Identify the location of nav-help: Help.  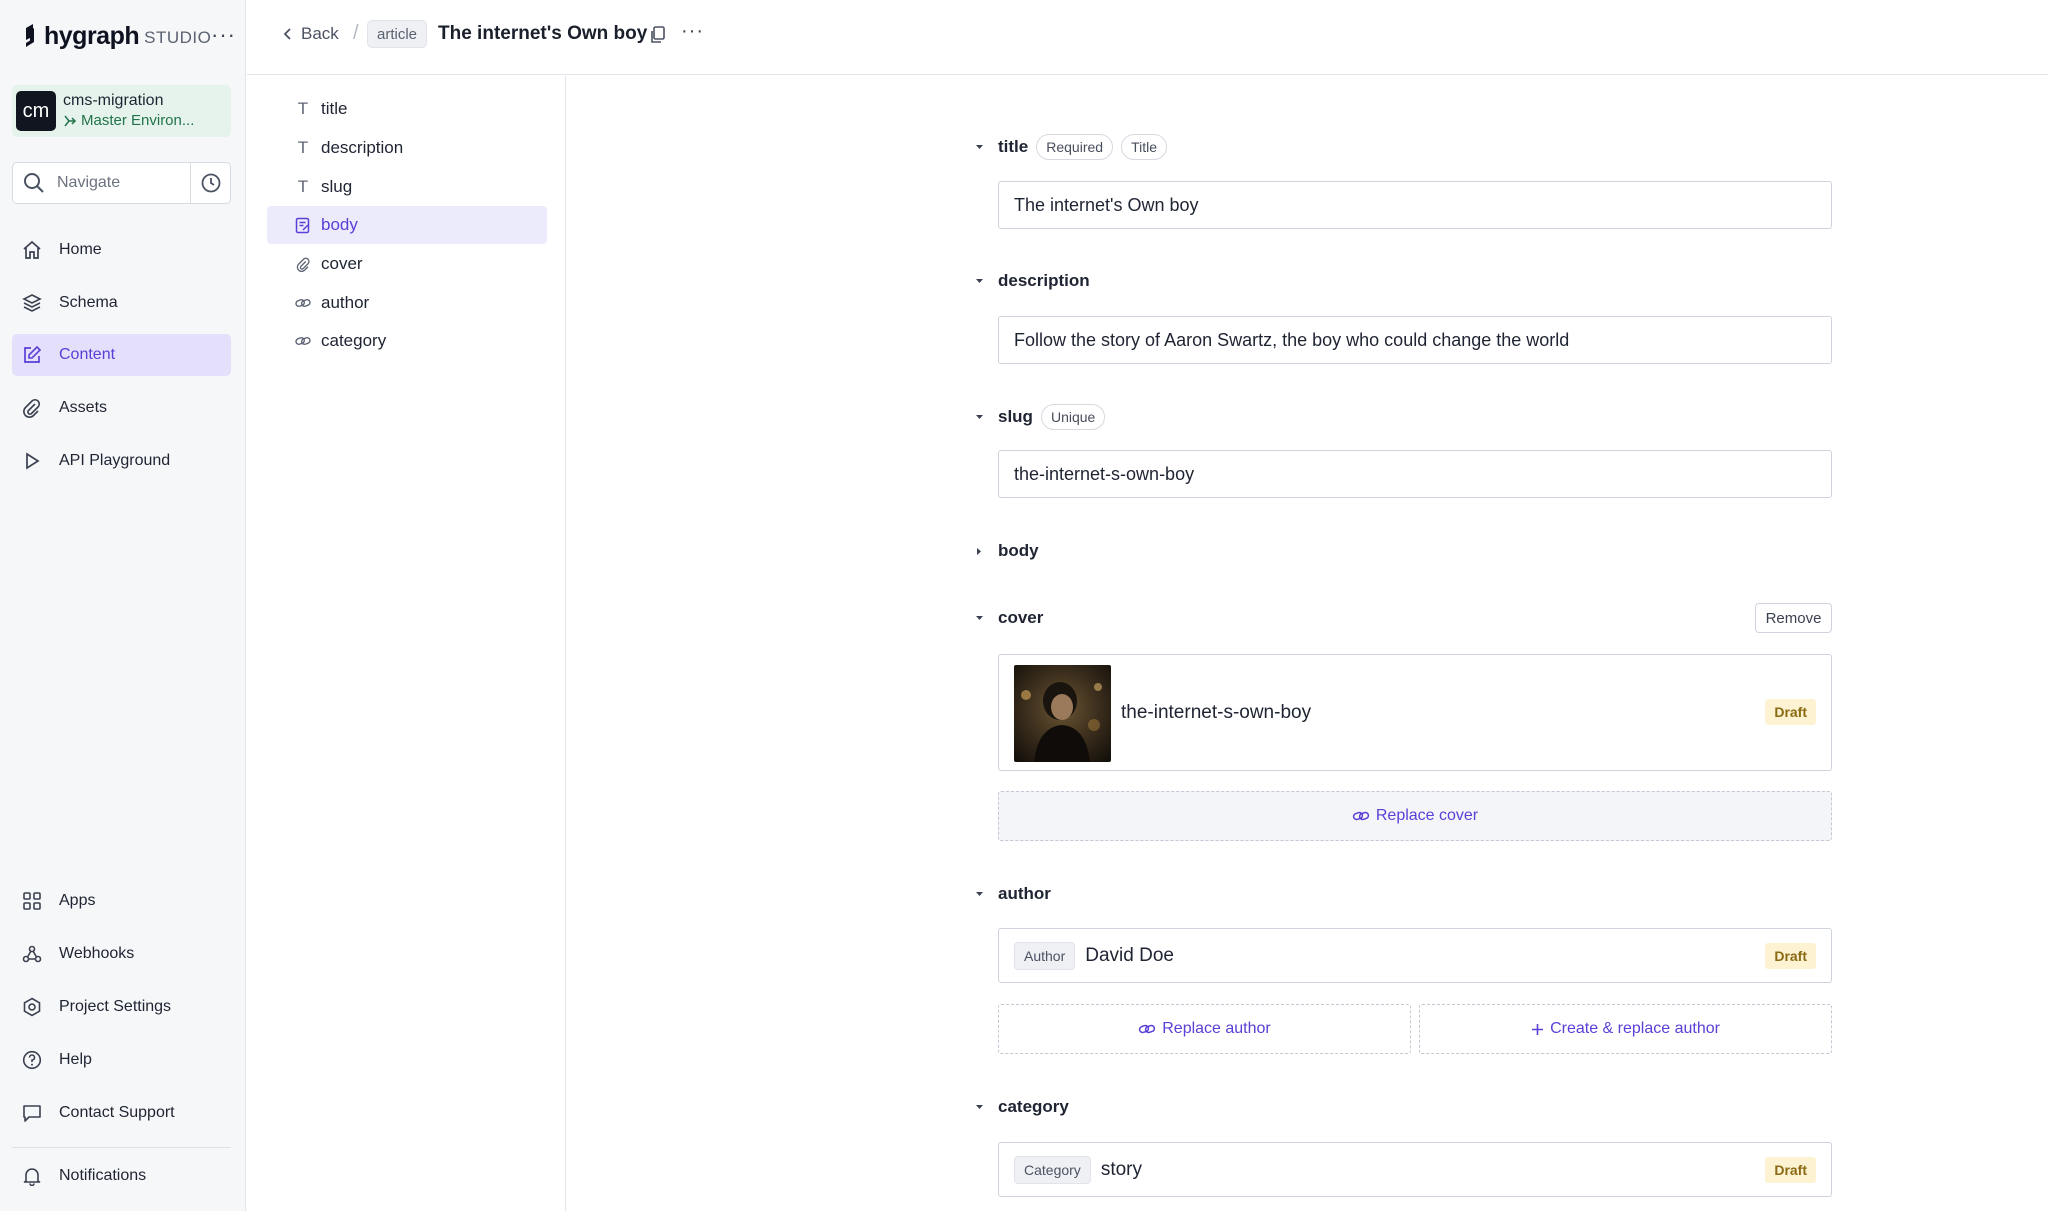
(121, 1060).